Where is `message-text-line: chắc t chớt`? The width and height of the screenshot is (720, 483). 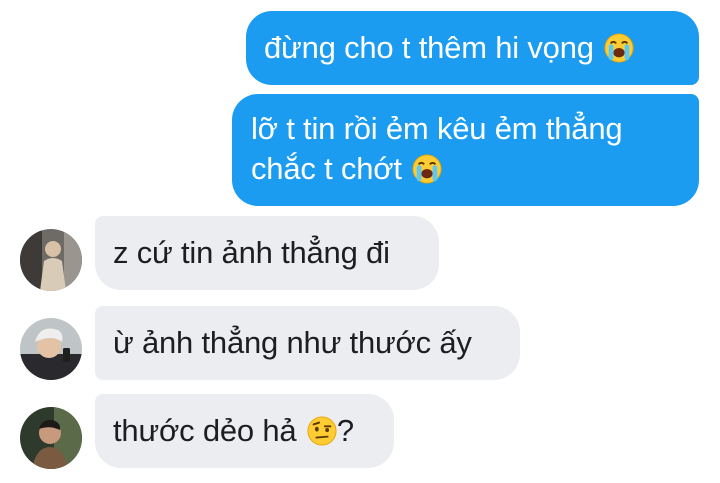
message-text-line: chắc t chớt is located at coordinates (475, 169).